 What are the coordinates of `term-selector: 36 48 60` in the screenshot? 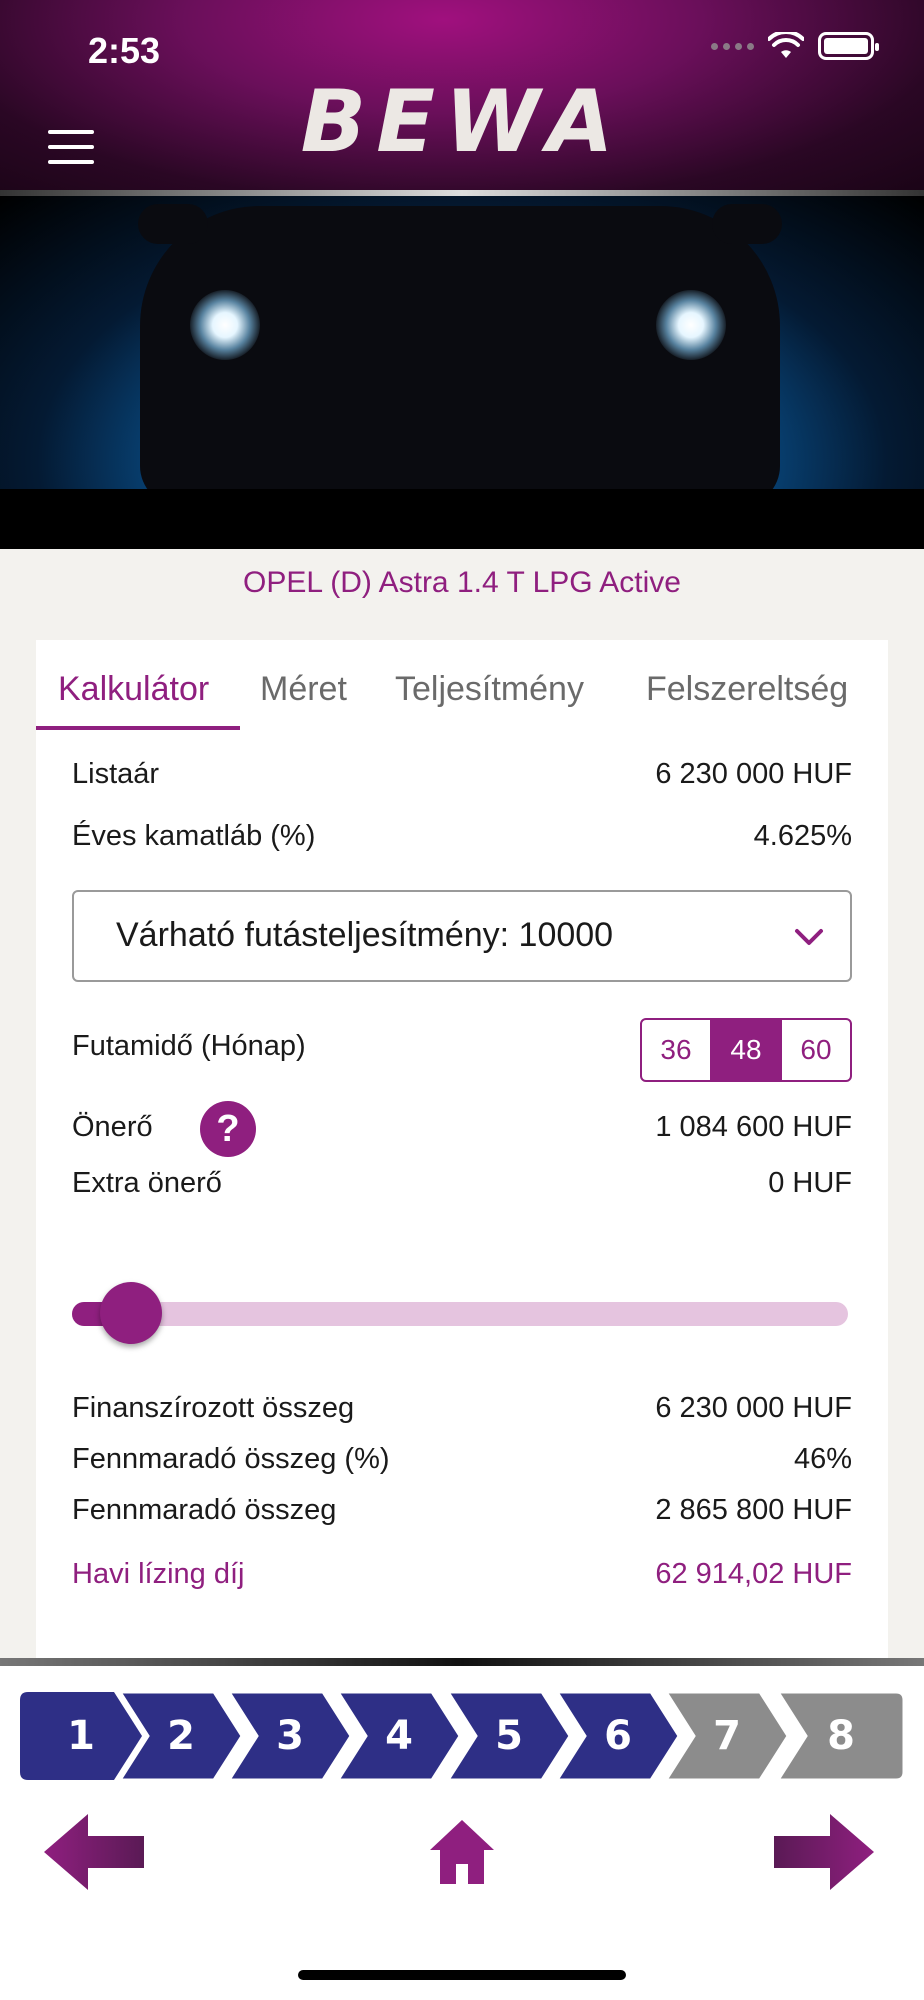 It's located at (746, 1050).